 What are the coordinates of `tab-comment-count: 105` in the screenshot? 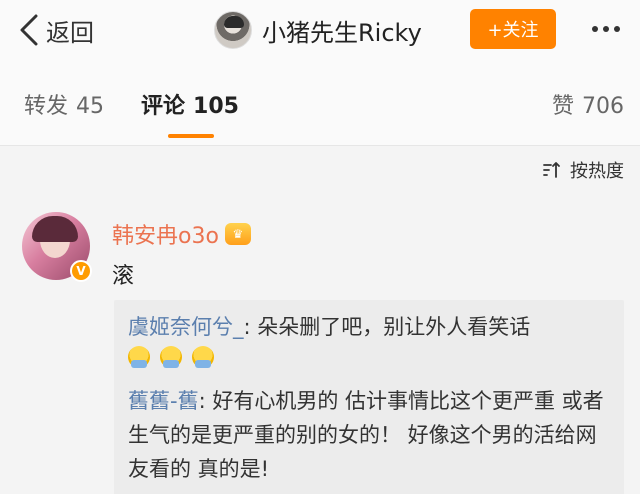 It's located at (216, 106).